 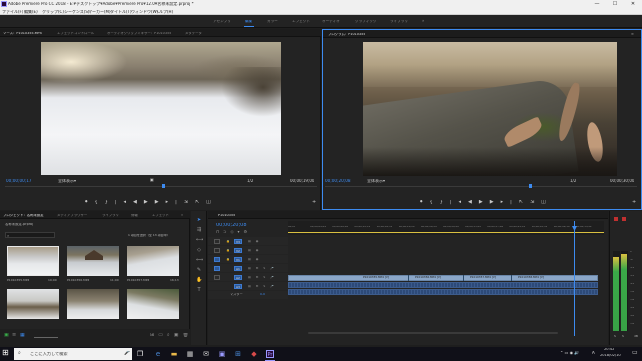 What do you see at coordinates (182, 215) in the screenshot?
I see `more-tabs-icon: »` at bounding box center [182, 215].